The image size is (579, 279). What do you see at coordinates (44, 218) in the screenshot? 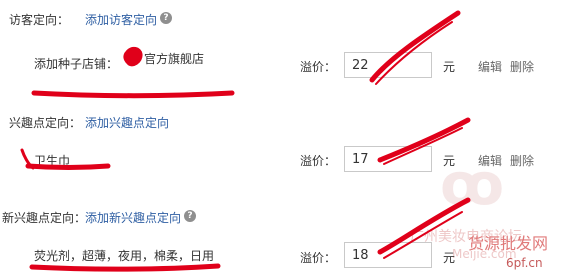
I see `section-heading: 新兴趣点定向：` at bounding box center [44, 218].